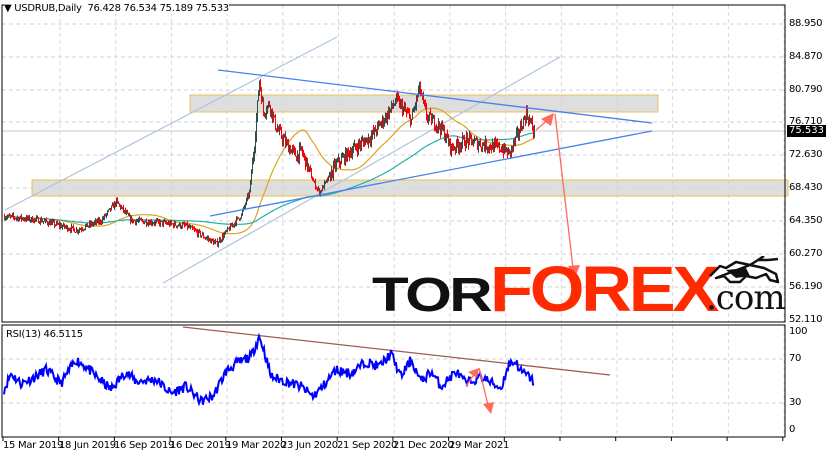 The image size is (838, 458). I want to click on rsi-line, so click(269, 369).